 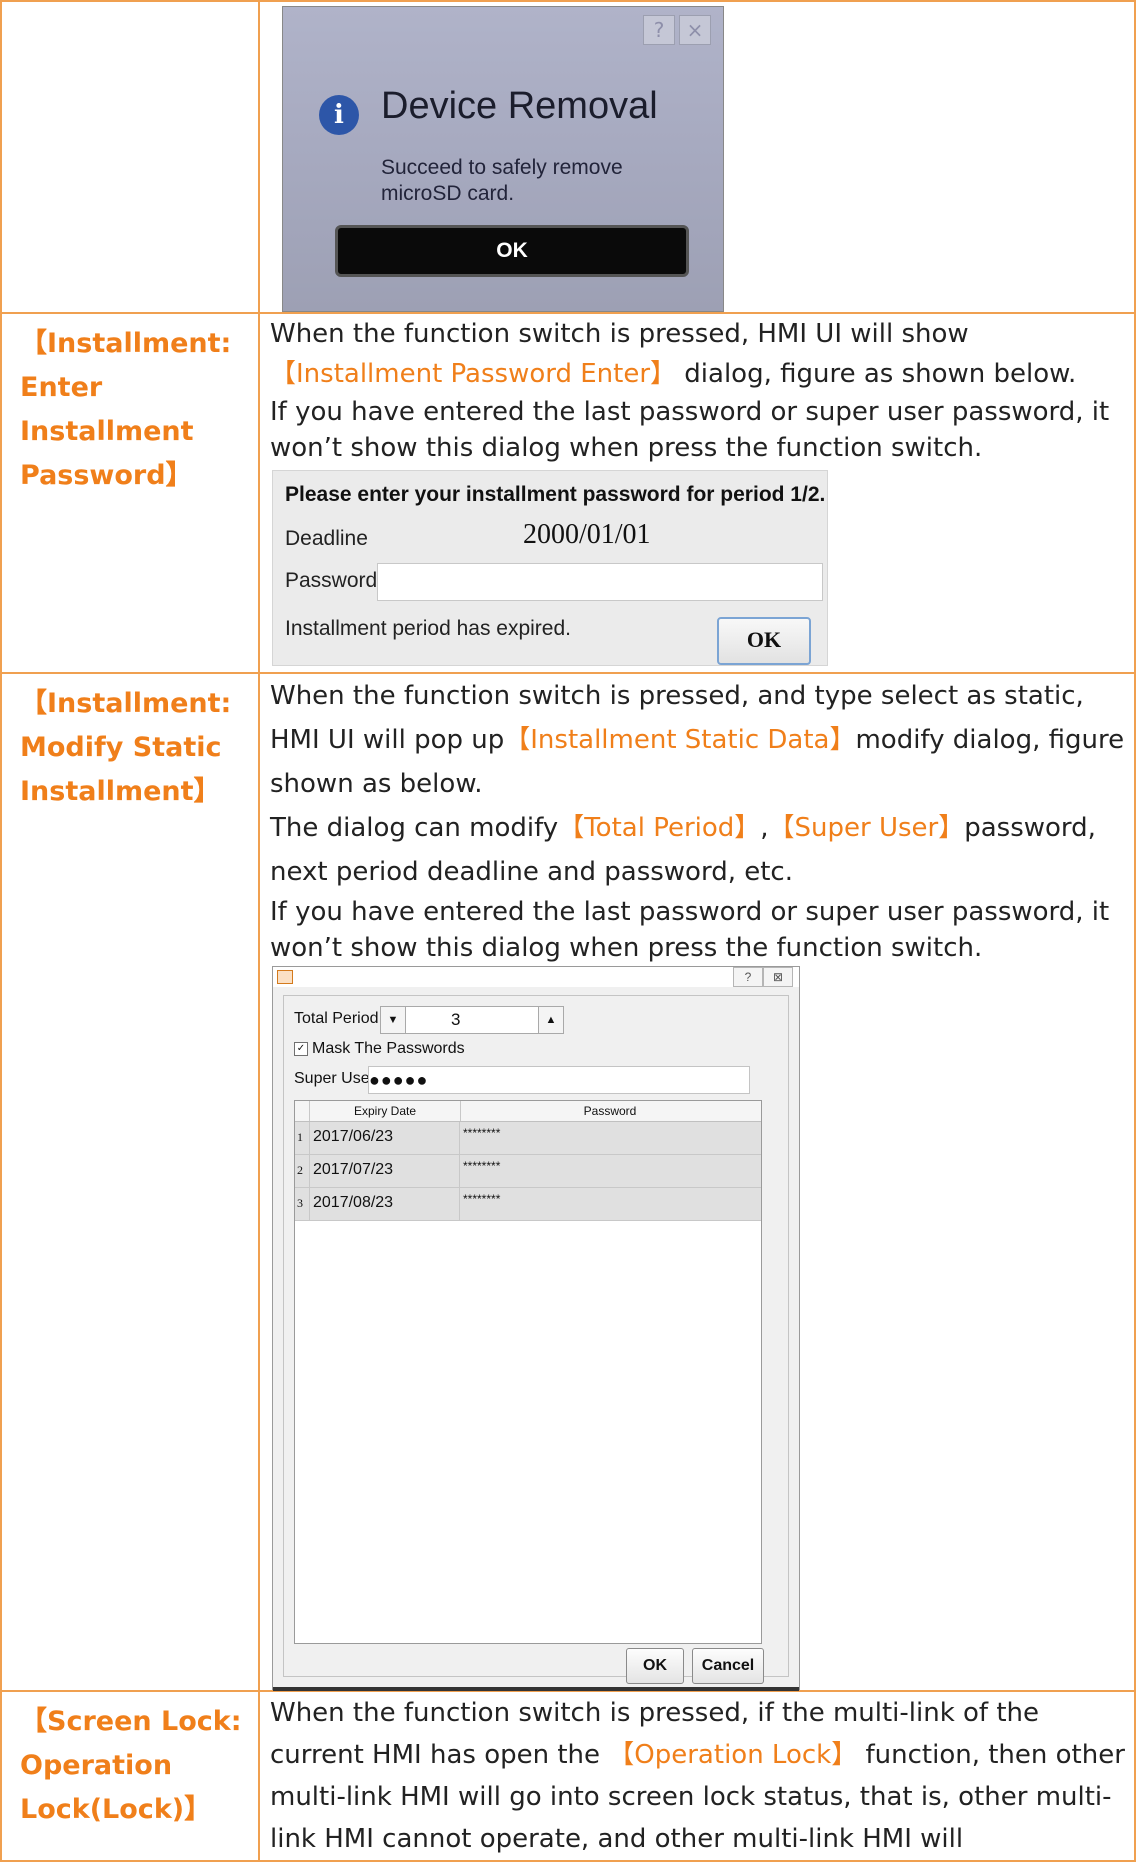 What do you see at coordinates (300, 1203) in the screenshot?
I see `row-number: 3` at bounding box center [300, 1203].